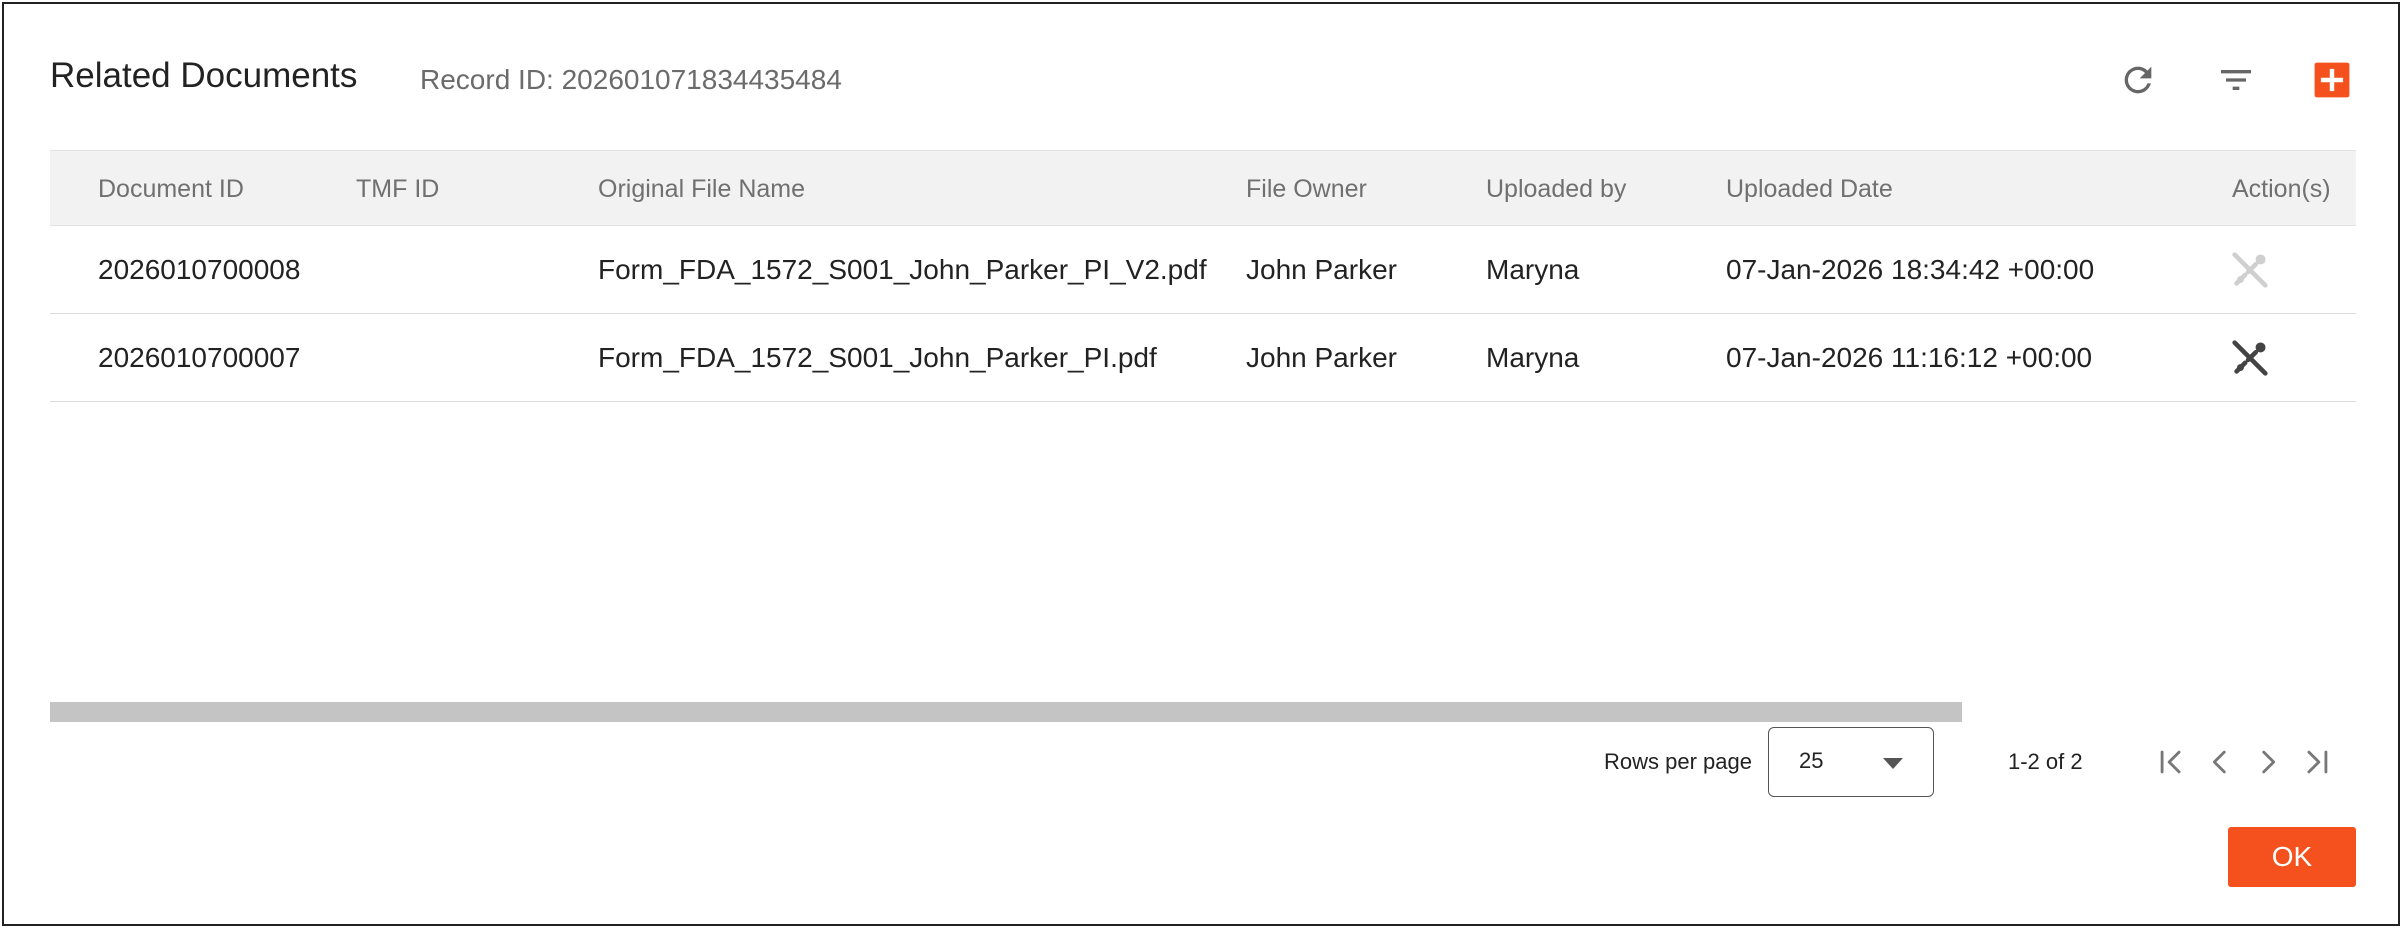 This screenshot has height=938, width=2406. Describe the element at coordinates (1306, 189) in the screenshot. I see `column-header-file-owner: File Owner` at that location.